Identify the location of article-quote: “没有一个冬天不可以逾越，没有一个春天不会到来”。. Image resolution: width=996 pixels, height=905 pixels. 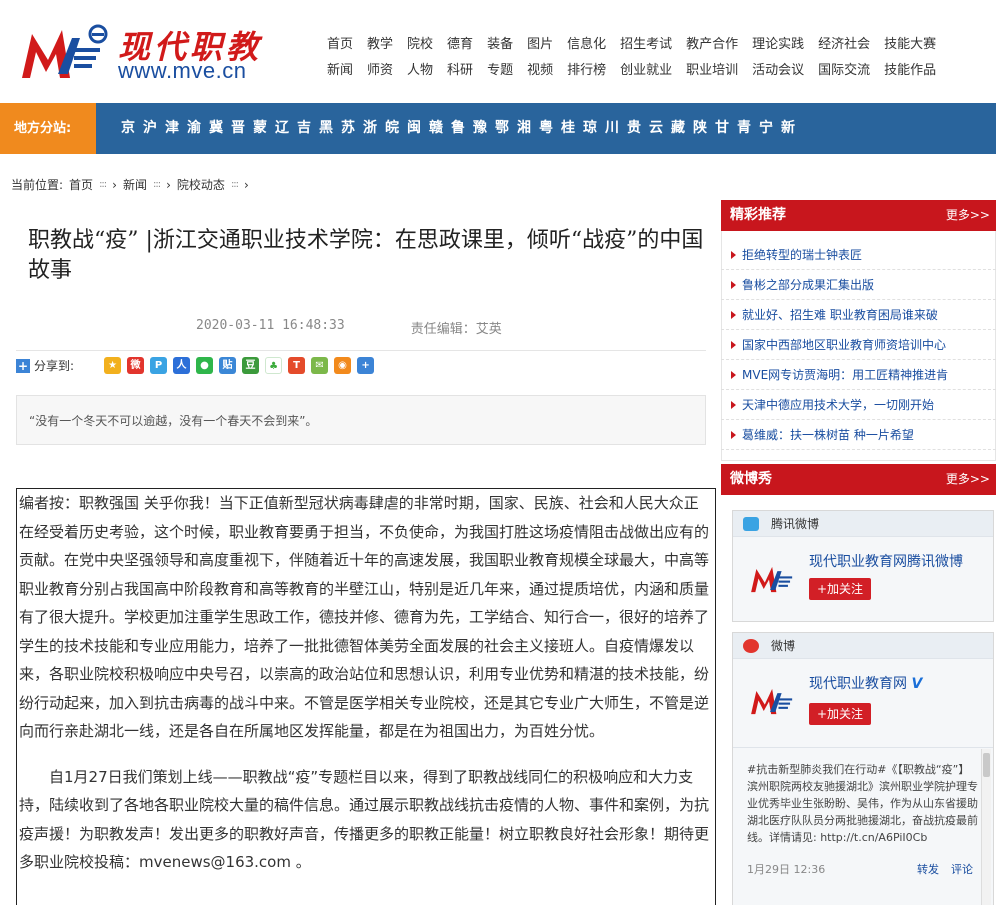
(361, 420).